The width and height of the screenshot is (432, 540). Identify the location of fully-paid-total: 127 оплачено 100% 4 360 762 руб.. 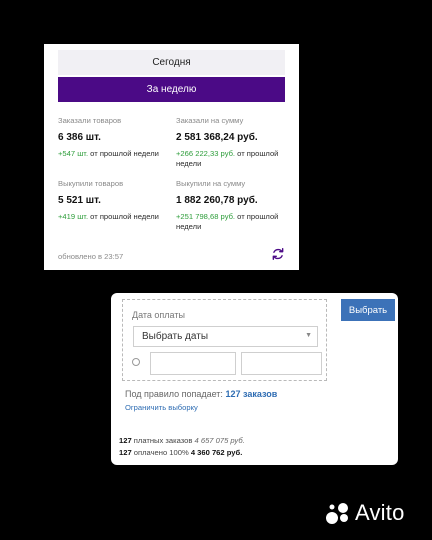
(180, 452).